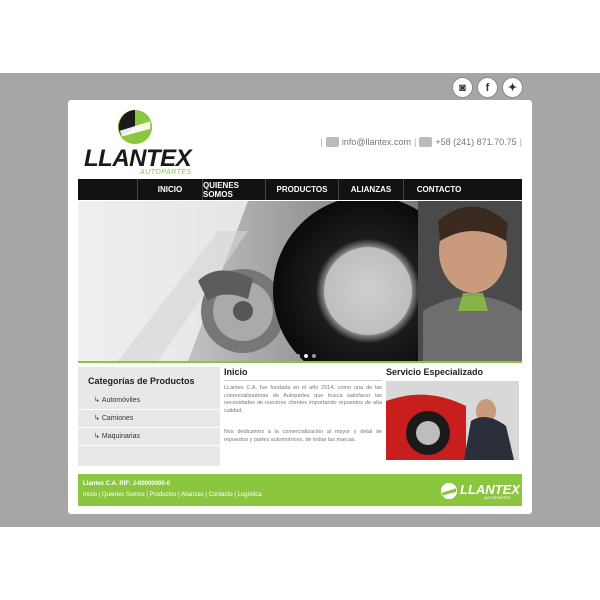 The height and width of the screenshot is (600, 600). I want to click on intro-title: Inicio, so click(236, 372).